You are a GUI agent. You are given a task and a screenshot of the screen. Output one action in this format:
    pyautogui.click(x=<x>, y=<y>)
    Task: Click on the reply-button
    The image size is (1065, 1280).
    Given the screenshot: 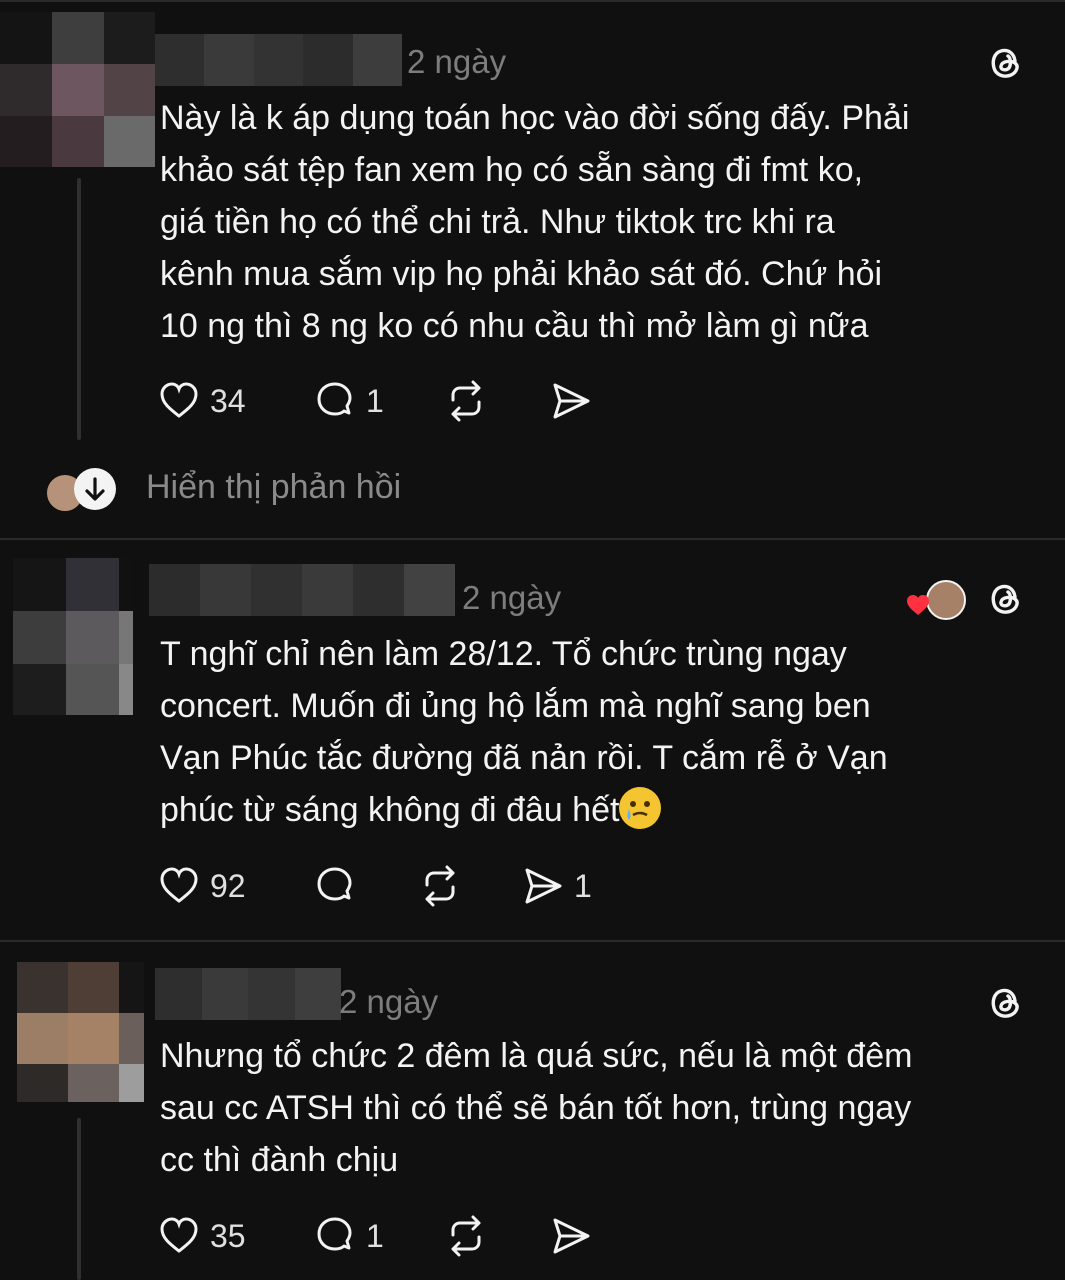 What is the action you would take?
    pyautogui.click(x=335, y=886)
    